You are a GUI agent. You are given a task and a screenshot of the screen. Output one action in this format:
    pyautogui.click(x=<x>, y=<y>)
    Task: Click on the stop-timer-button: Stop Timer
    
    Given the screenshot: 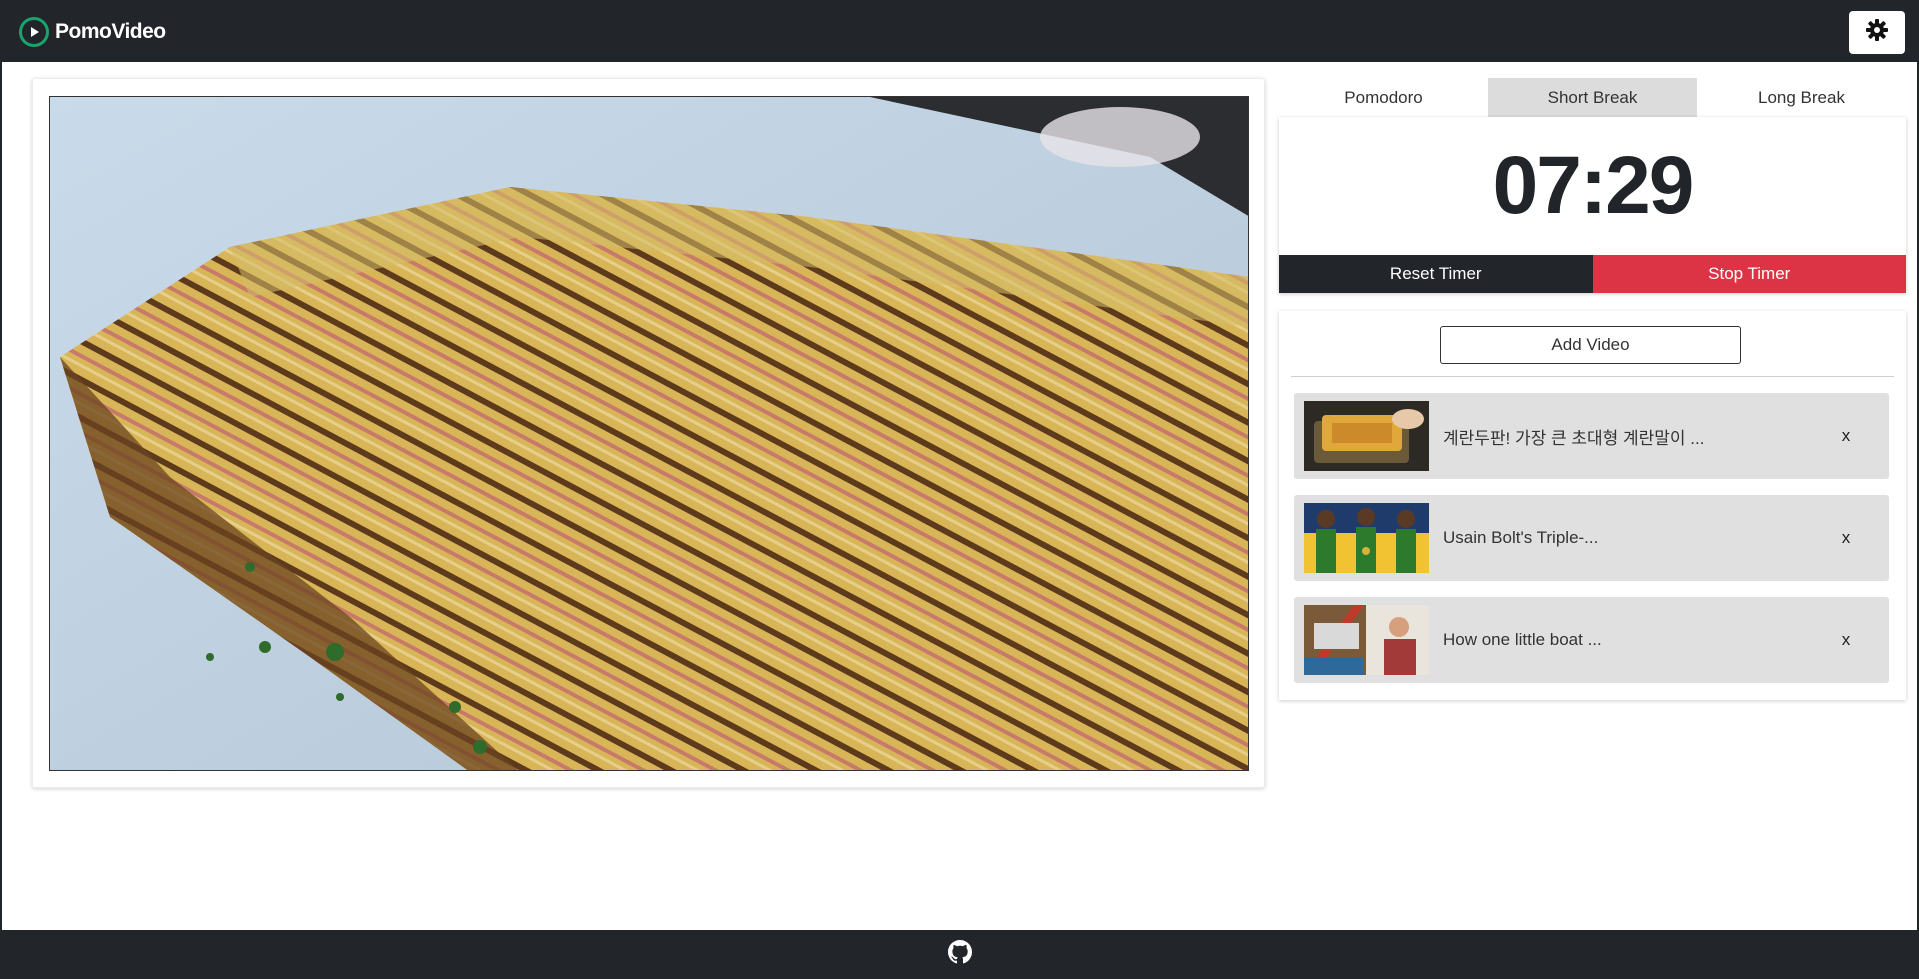 What is the action you would take?
    pyautogui.click(x=1749, y=274)
    